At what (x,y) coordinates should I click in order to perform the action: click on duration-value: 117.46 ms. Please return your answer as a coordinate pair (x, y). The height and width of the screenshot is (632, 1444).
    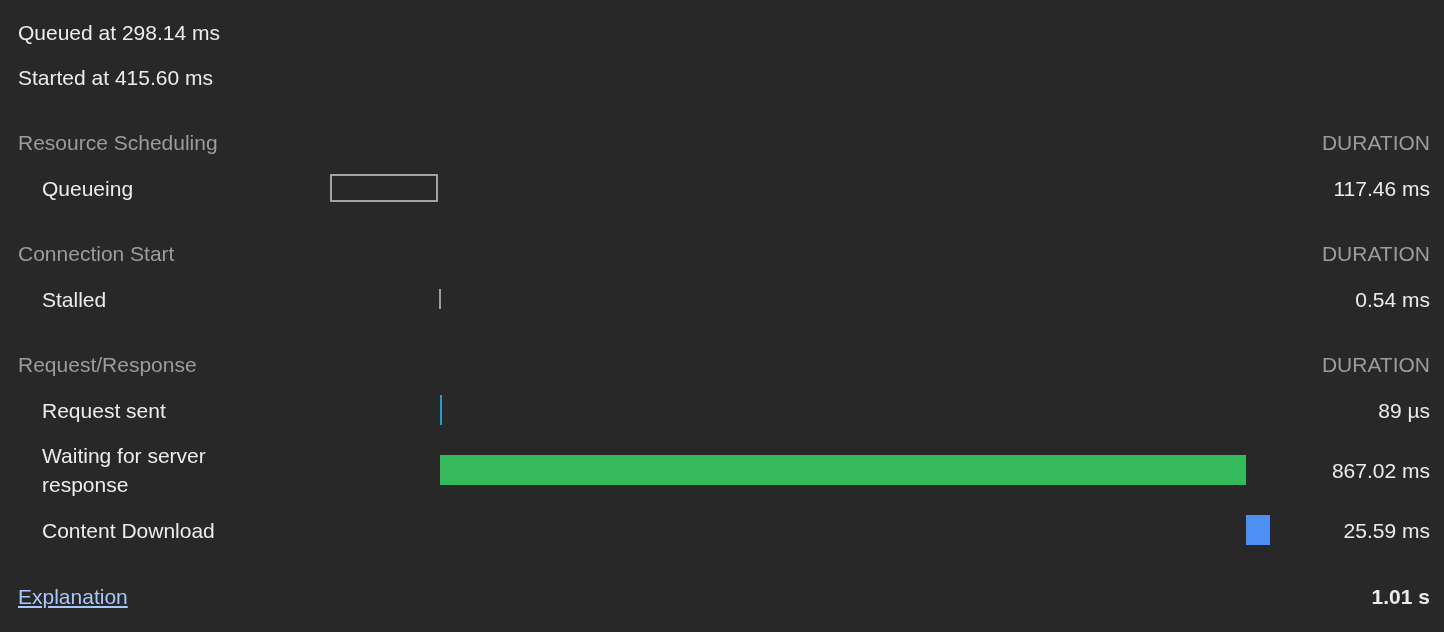
    Looking at the image, I should click on (1381, 188).